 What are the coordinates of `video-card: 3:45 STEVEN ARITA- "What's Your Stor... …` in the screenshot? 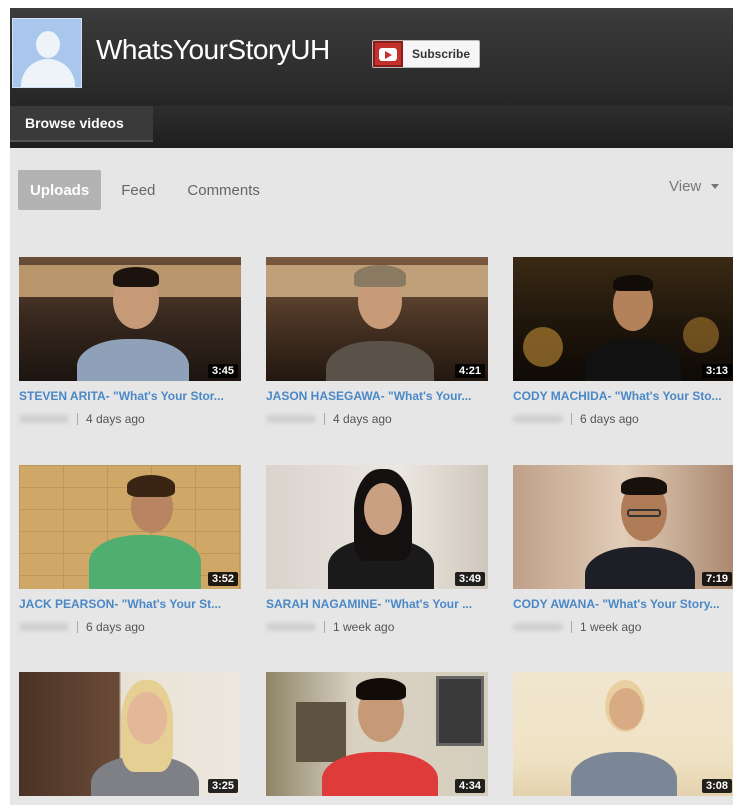 It's located at (130, 341).